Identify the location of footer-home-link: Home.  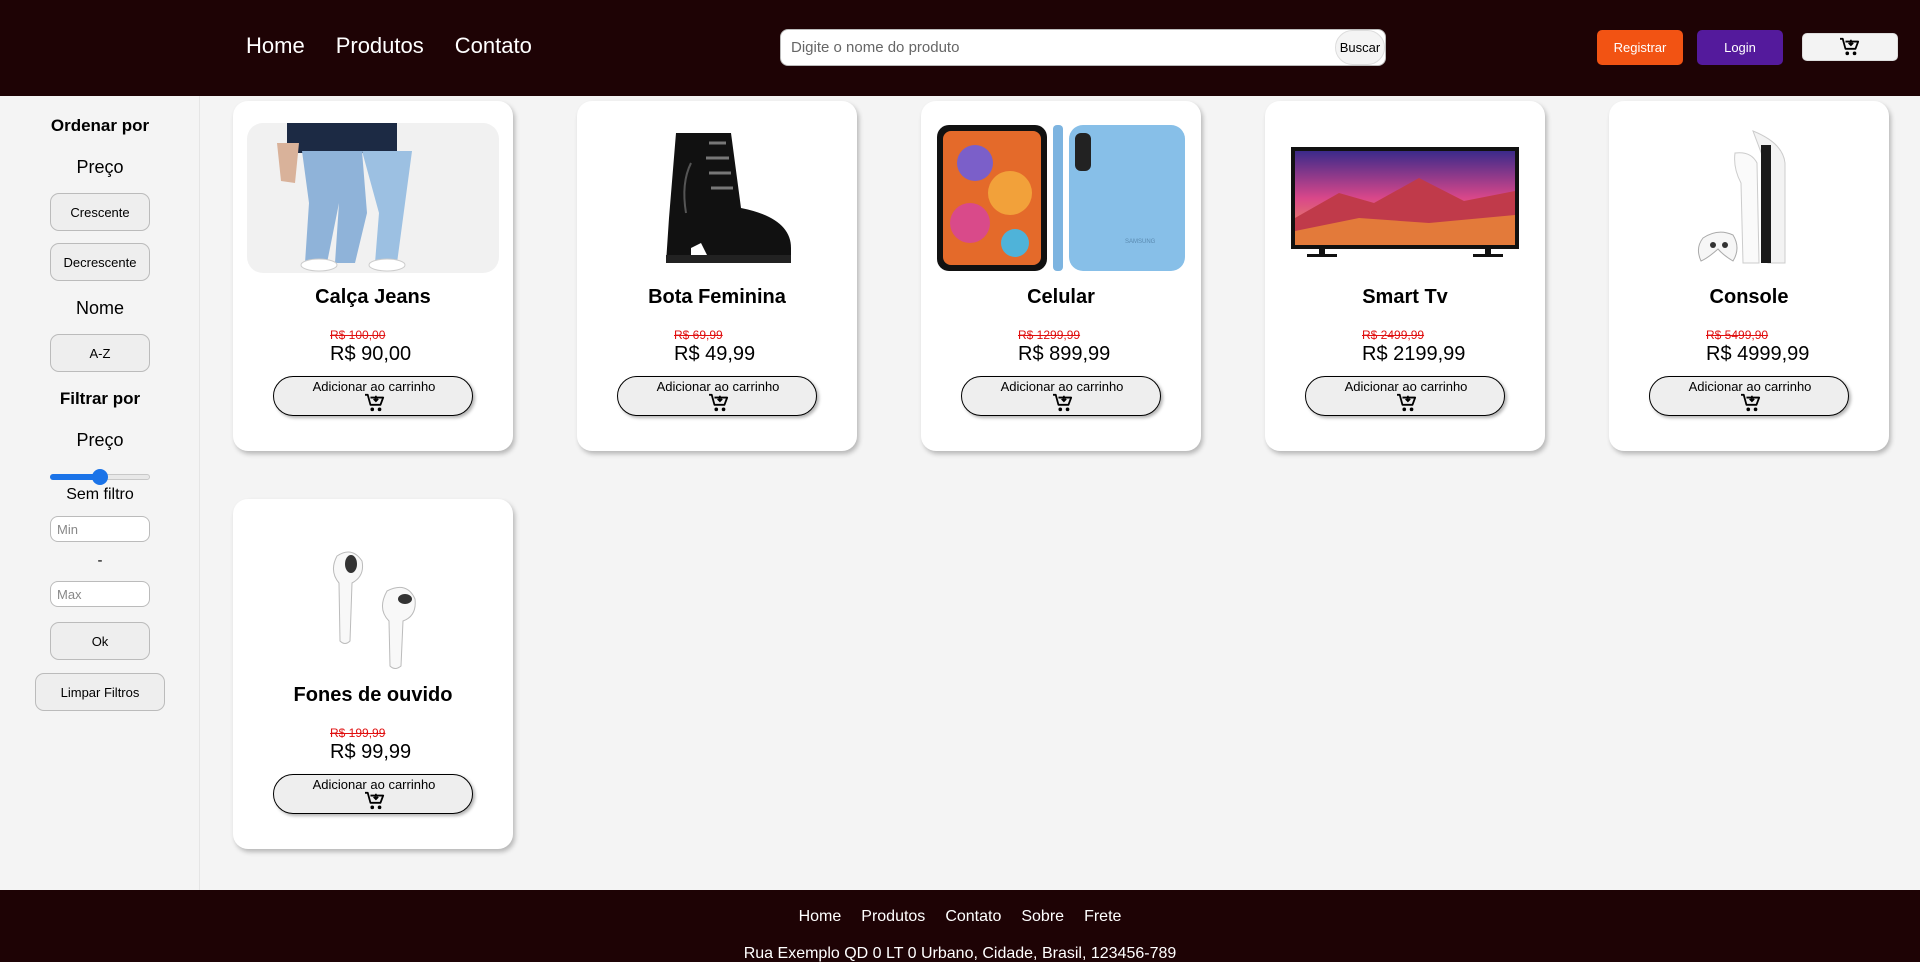
(820, 917).